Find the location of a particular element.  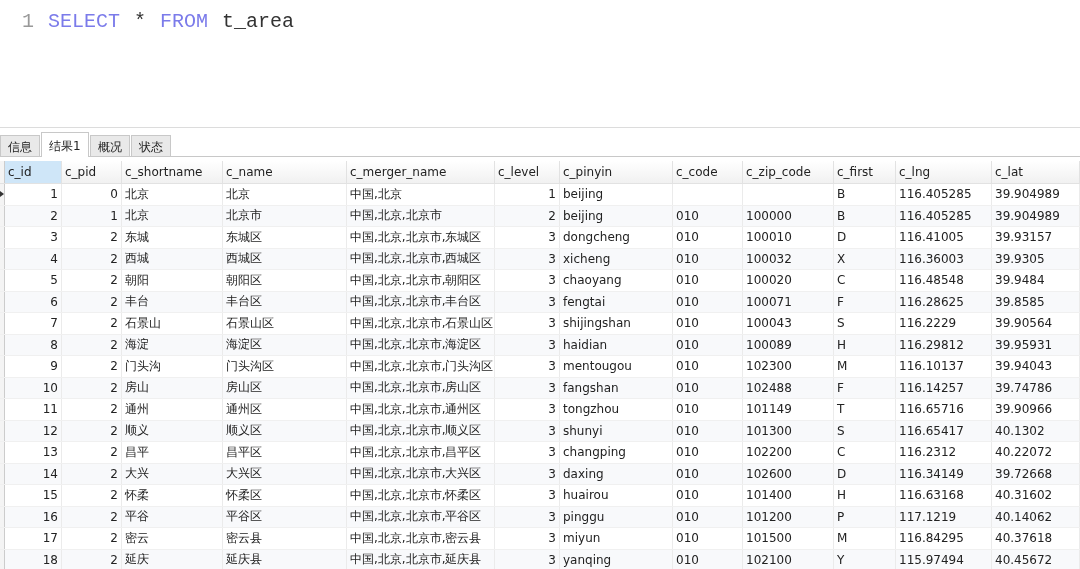

table-cell: 8 is located at coordinates (54, 344).